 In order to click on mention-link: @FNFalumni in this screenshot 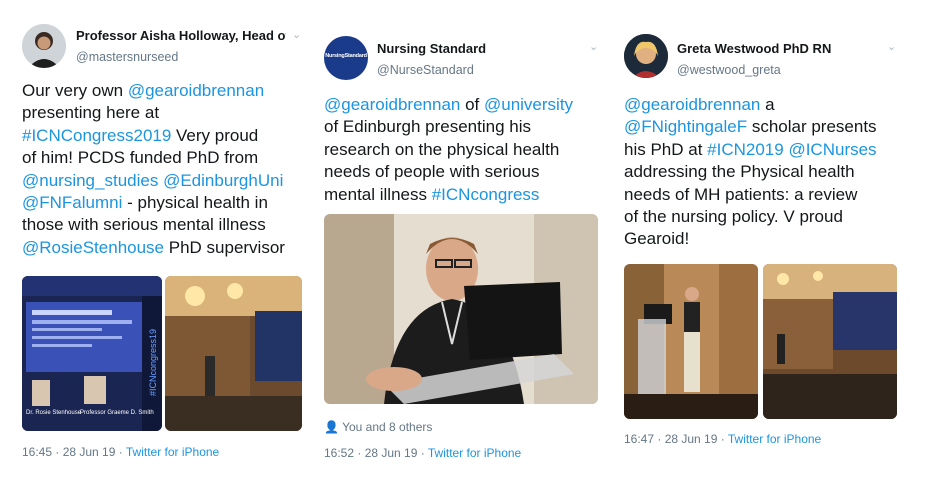, I will do `click(72, 202)`.